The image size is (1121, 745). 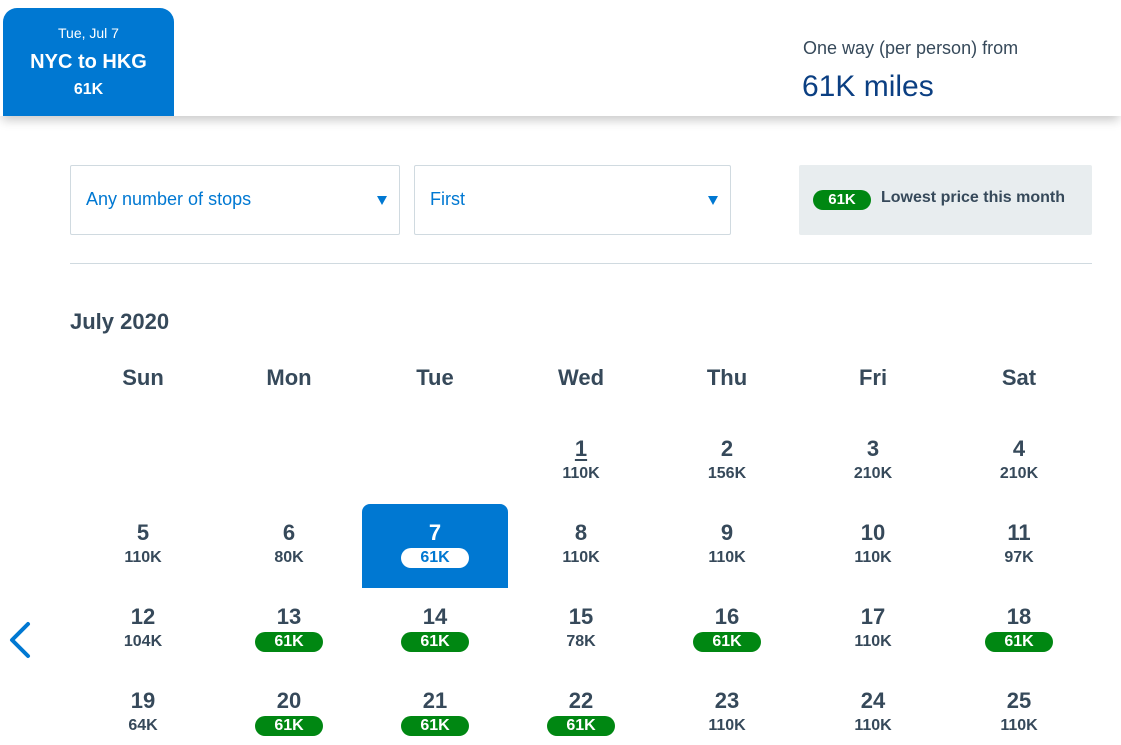 I want to click on calendar-day-24: 24 110K, so click(x=873, y=708).